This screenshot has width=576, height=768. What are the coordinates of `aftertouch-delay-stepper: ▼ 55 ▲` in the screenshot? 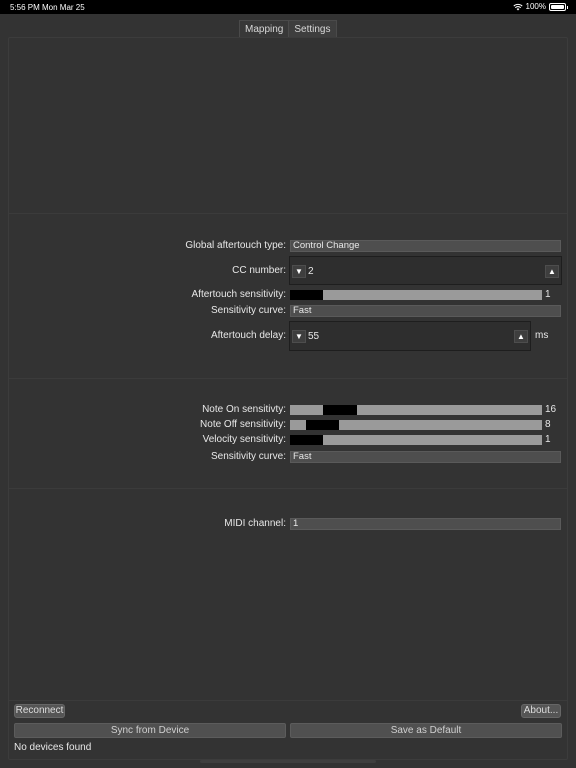 It's located at (410, 336).